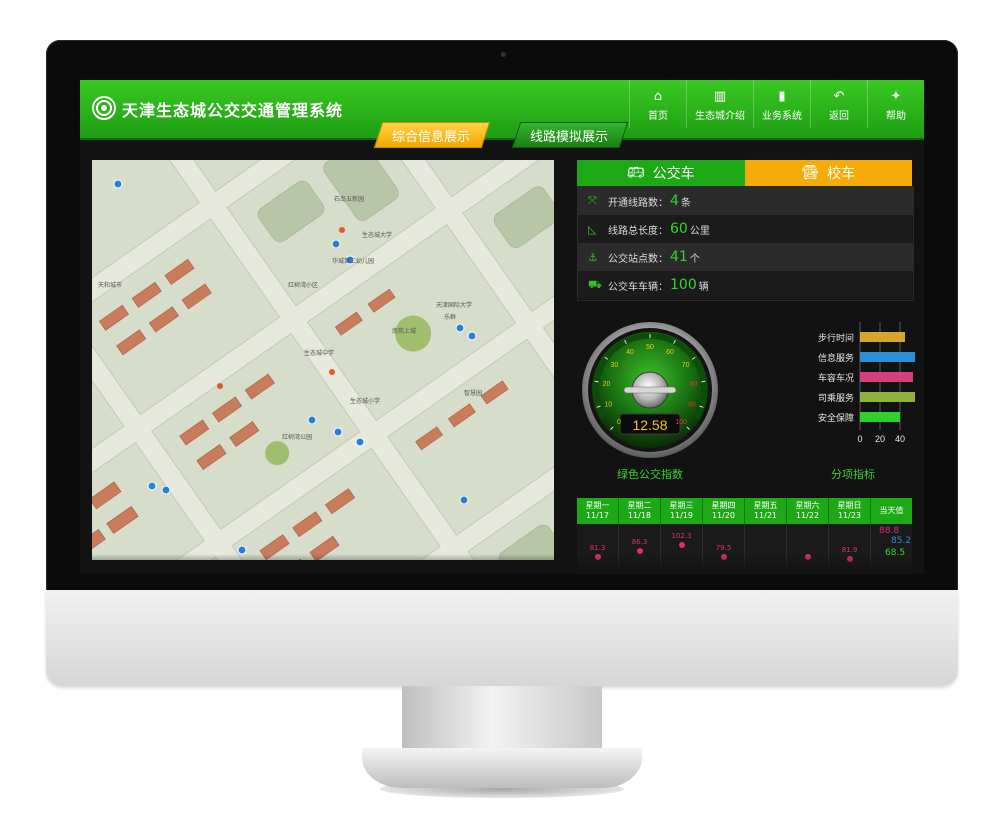  Describe the element at coordinates (431, 135) in the screenshot. I see `tab-overview: 综合信息展示` at that location.